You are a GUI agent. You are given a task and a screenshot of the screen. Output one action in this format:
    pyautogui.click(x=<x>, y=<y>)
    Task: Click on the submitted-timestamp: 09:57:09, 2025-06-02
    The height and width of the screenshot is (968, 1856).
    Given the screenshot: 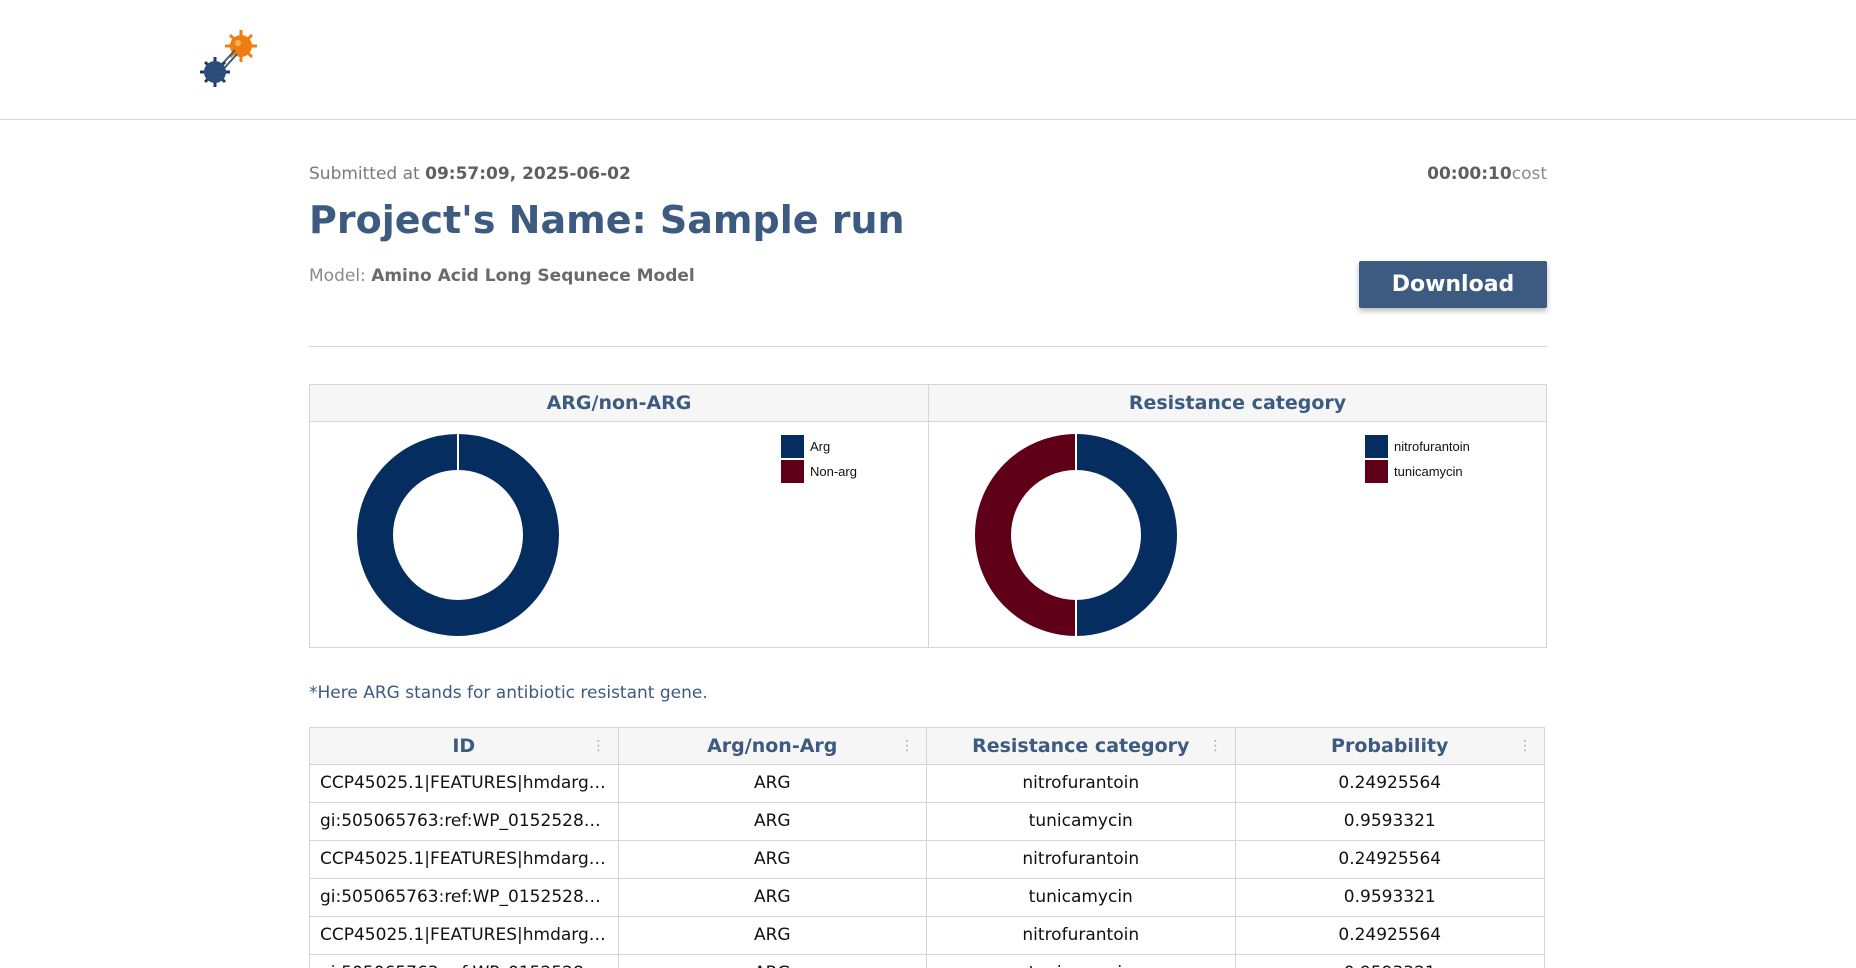 What is the action you would take?
    pyautogui.click(x=528, y=174)
    